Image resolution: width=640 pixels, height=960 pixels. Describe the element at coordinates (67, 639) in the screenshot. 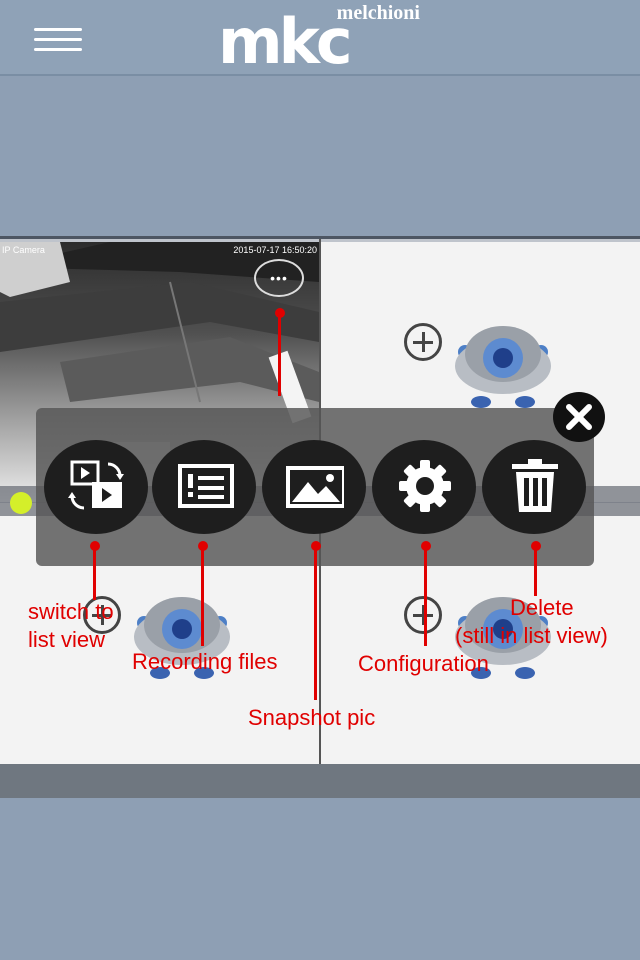

I see `annotation-switch-line2: list view` at that location.